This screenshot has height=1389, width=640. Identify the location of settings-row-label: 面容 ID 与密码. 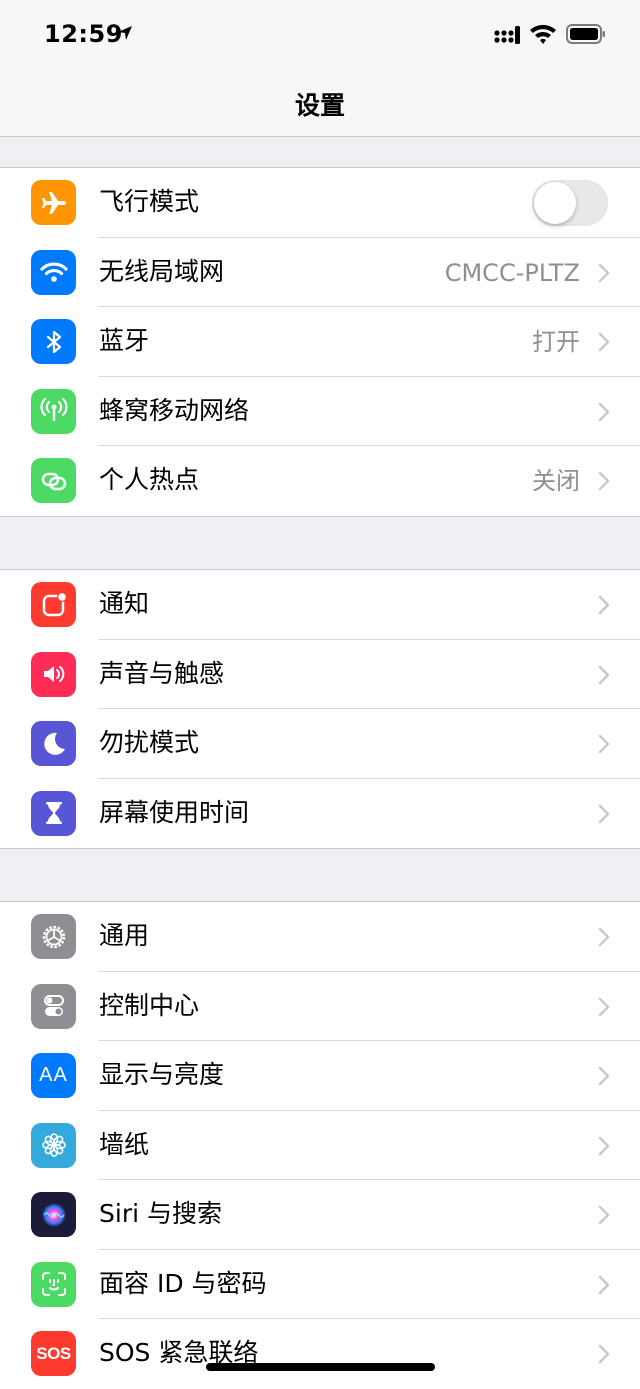
(183, 1283).